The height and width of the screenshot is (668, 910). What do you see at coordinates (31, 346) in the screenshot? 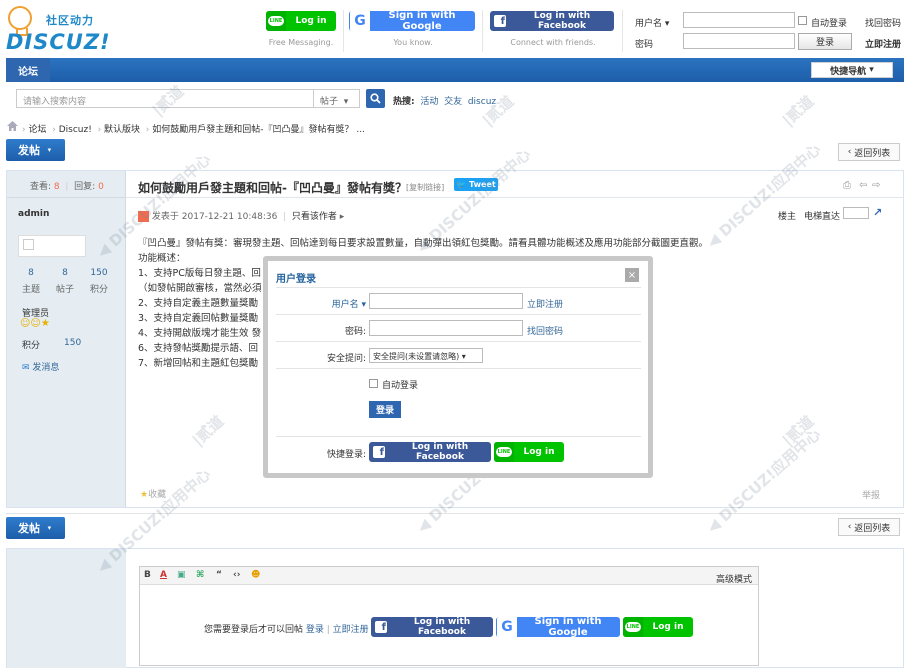
I see `points-label: 积分` at bounding box center [31, 346].